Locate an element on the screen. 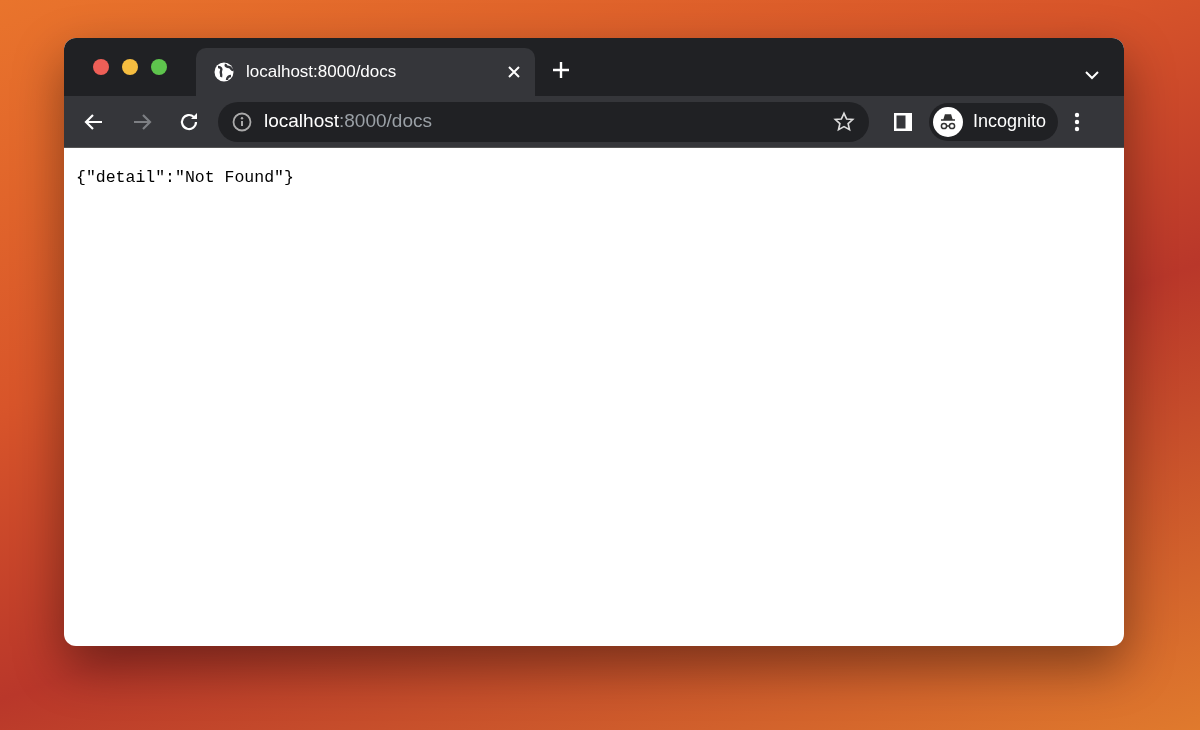 The height and width of the screenshot is (730, 1200). incognito-profile-button: Incognito is located at coordinates (994, 121).